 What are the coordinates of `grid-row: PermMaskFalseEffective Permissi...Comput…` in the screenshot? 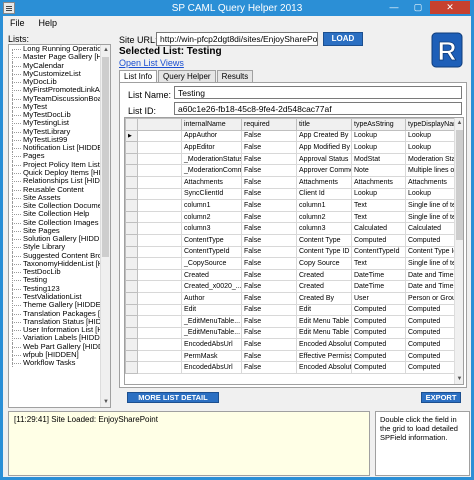 It's located at (290, 356).